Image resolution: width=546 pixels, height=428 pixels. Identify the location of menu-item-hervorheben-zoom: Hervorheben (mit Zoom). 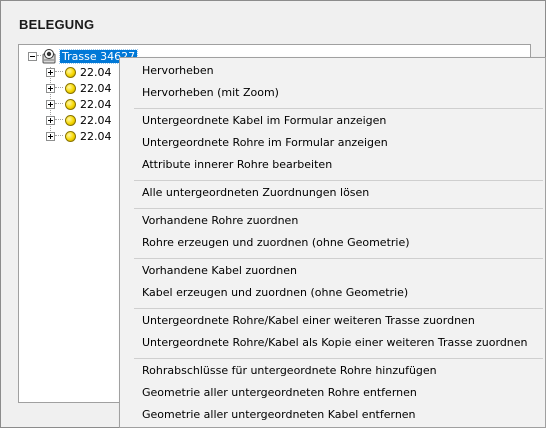
(210, 93).